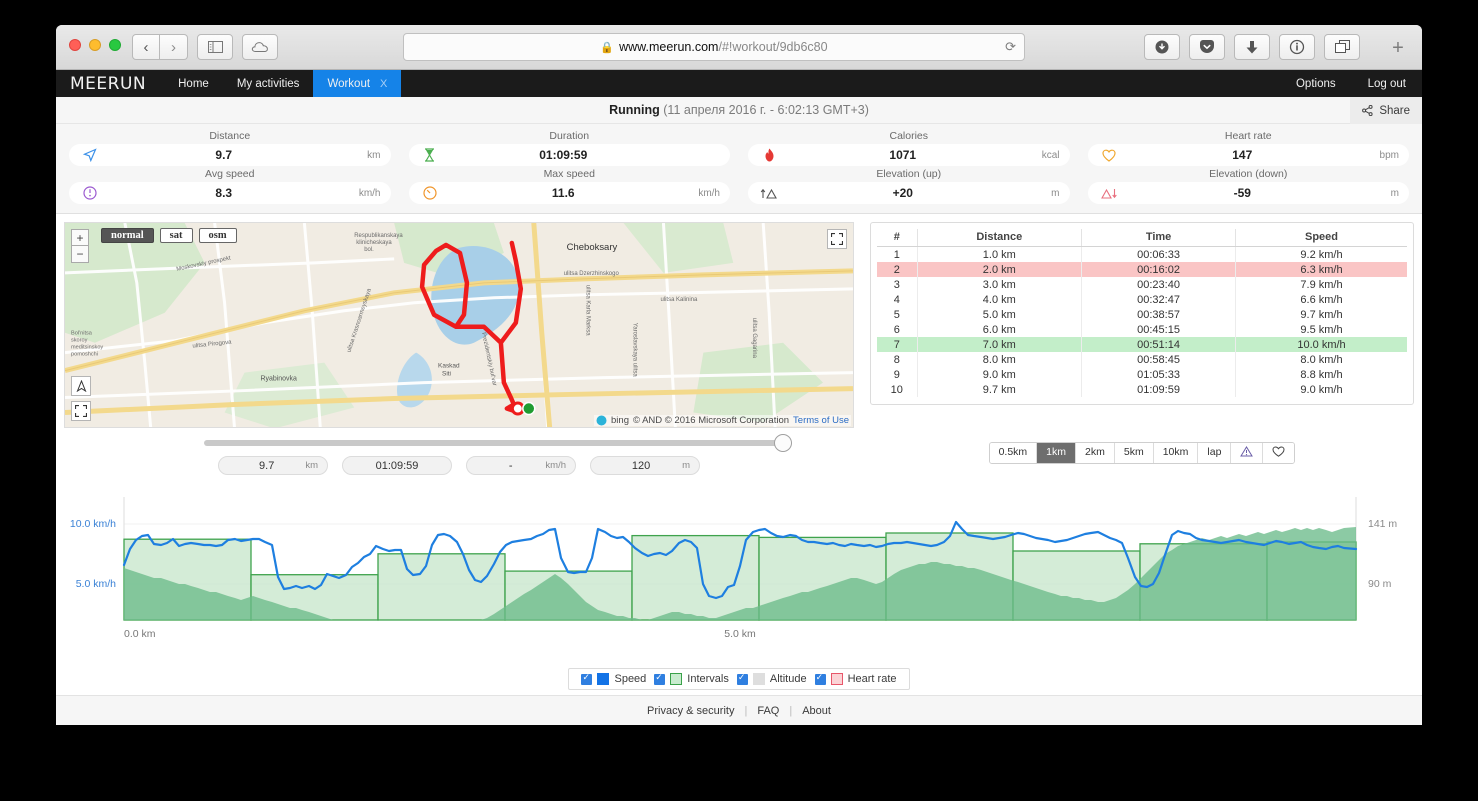 The width and height of the screenshot is (1478, 801). I want to click on pocket-icon, so click(1207, 46).